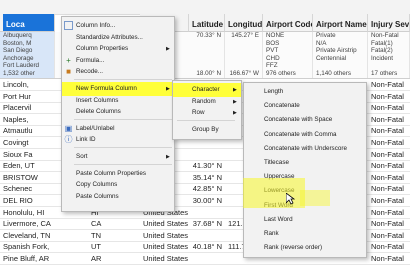 This screenshot has height=269, width=410. What do you see at coordinates (86, 140) in the screenshot?
I see `menu-item-label: Link ID` at bounding box center [86, 140].